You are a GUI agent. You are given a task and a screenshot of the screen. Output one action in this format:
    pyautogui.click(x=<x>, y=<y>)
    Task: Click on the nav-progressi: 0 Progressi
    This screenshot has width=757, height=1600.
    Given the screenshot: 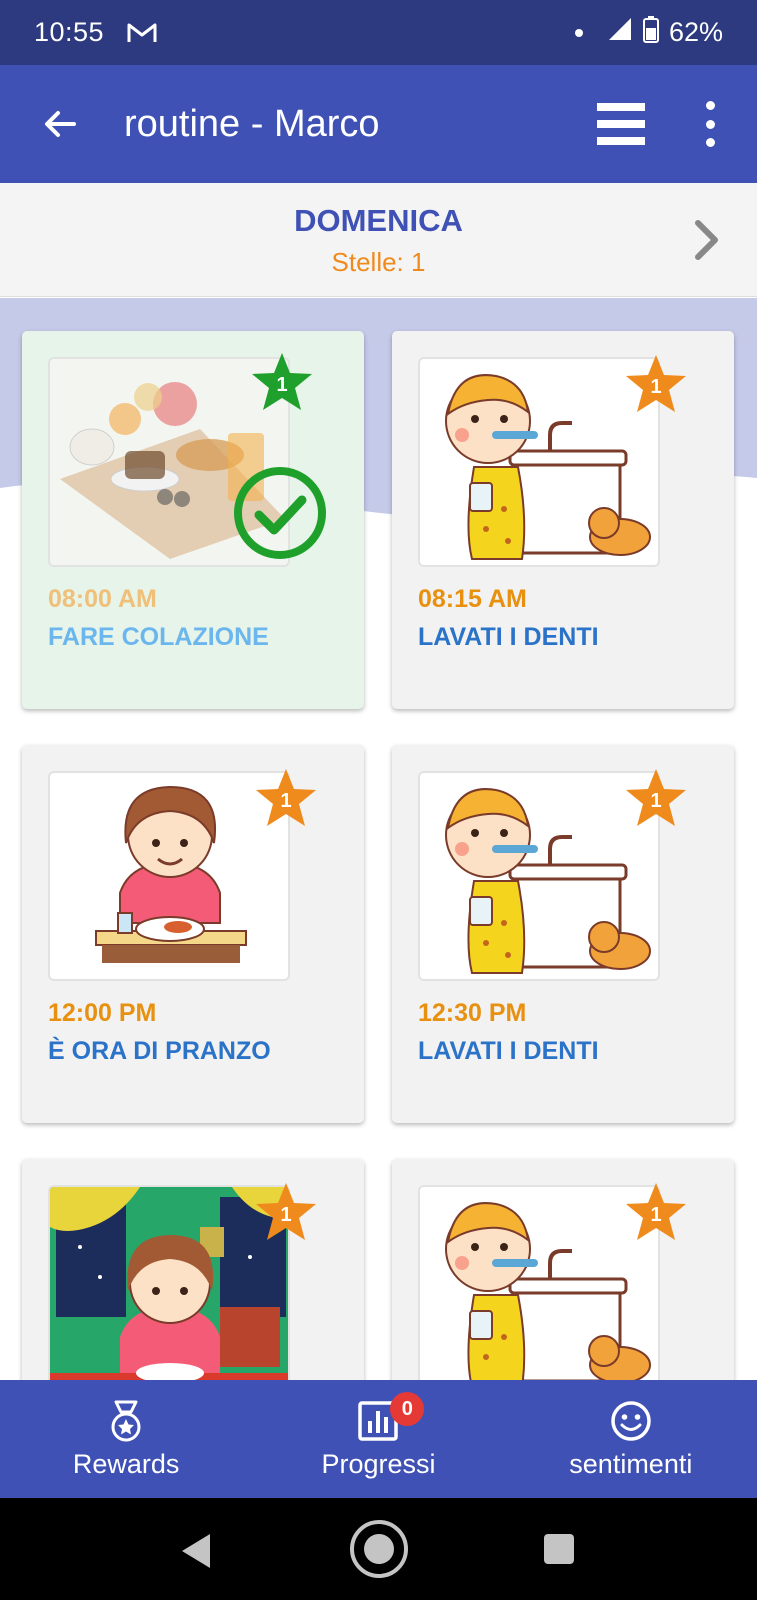 What is the action you would take?
    pyautogui.click(x=378, y=1439)
    